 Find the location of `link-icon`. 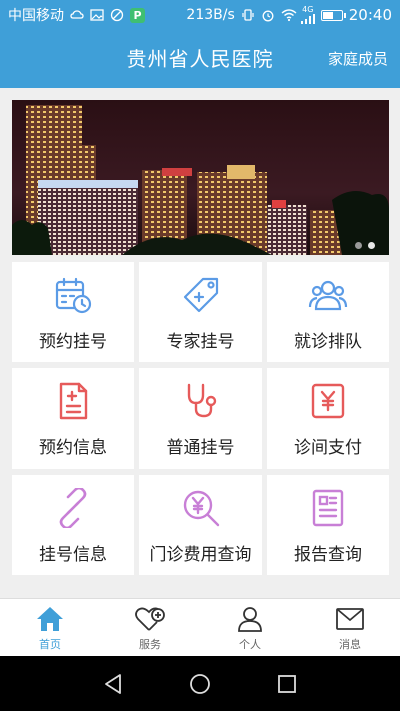

link-icon is located at coordinates (73, 508).